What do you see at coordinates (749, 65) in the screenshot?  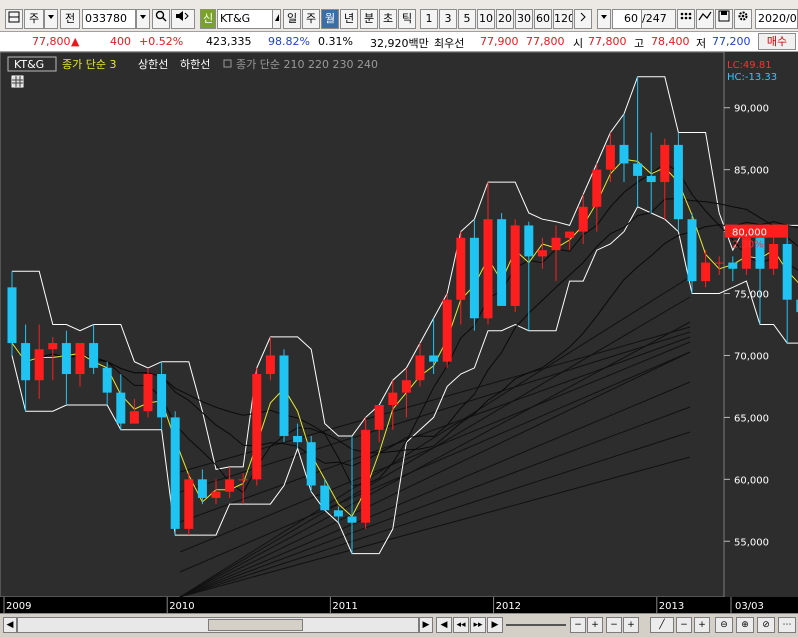 I see `lc-label: LC:49.81` at bounding box center [749, 65].